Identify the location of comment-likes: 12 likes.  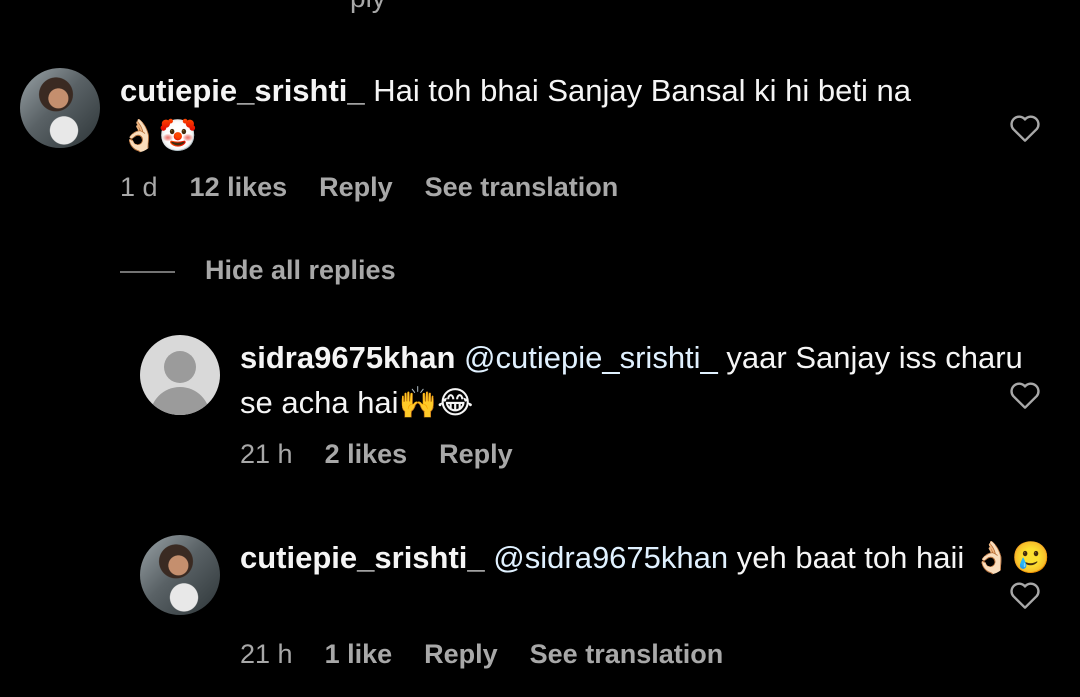
(239, 187).